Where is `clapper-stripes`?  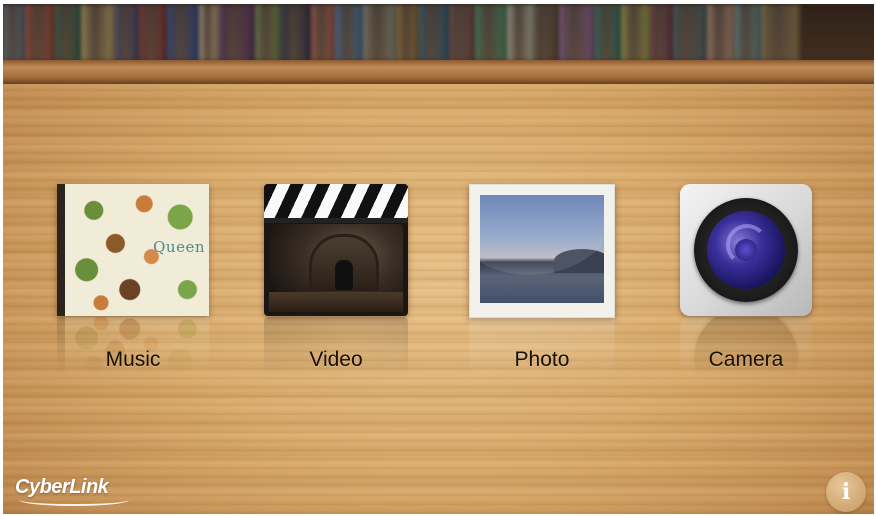
clapper-stripes is located at coordinates (336, 201).